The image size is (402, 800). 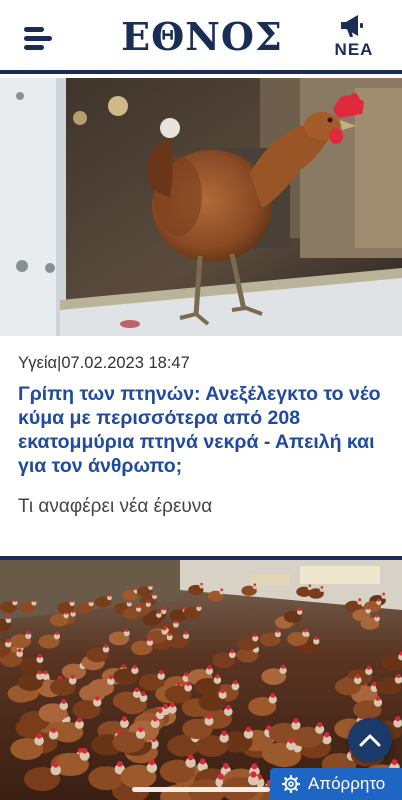 I want to click on nea-label: ΝΕΑ, so click(x=354, y=49).